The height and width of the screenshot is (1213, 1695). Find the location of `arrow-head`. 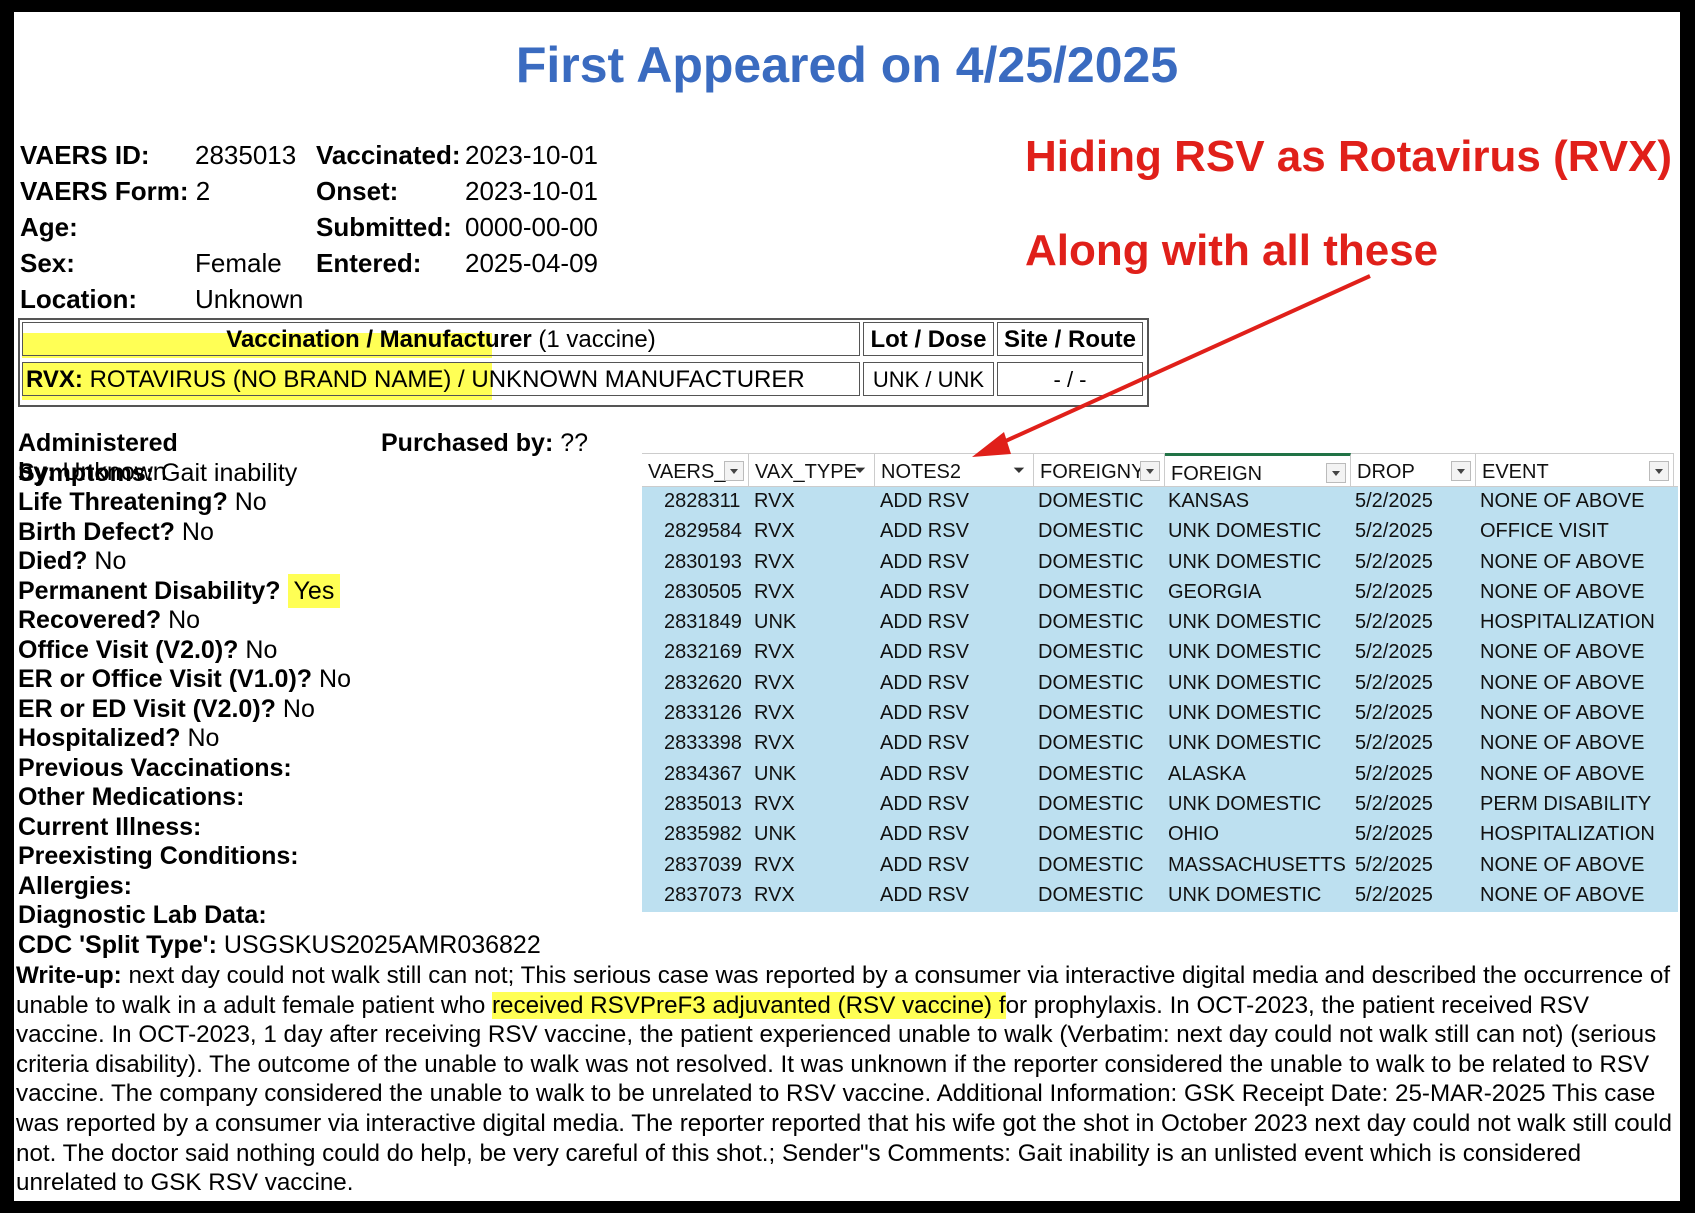

arrow-head is located at coordinates (991, 444).